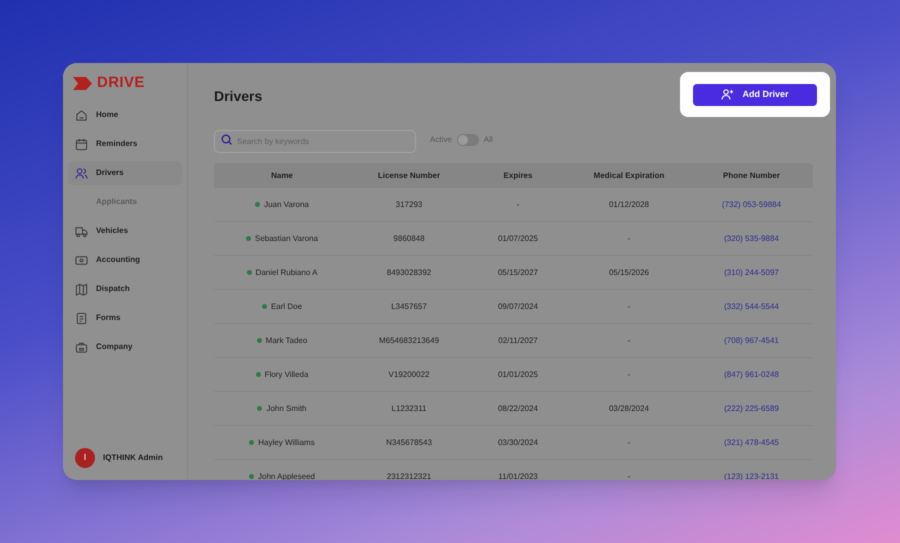 The image size is (900, 543). What do you see at coordinates (81, 173) in the screenshot?
I see `users-icon` at bounding box center [81, 173].